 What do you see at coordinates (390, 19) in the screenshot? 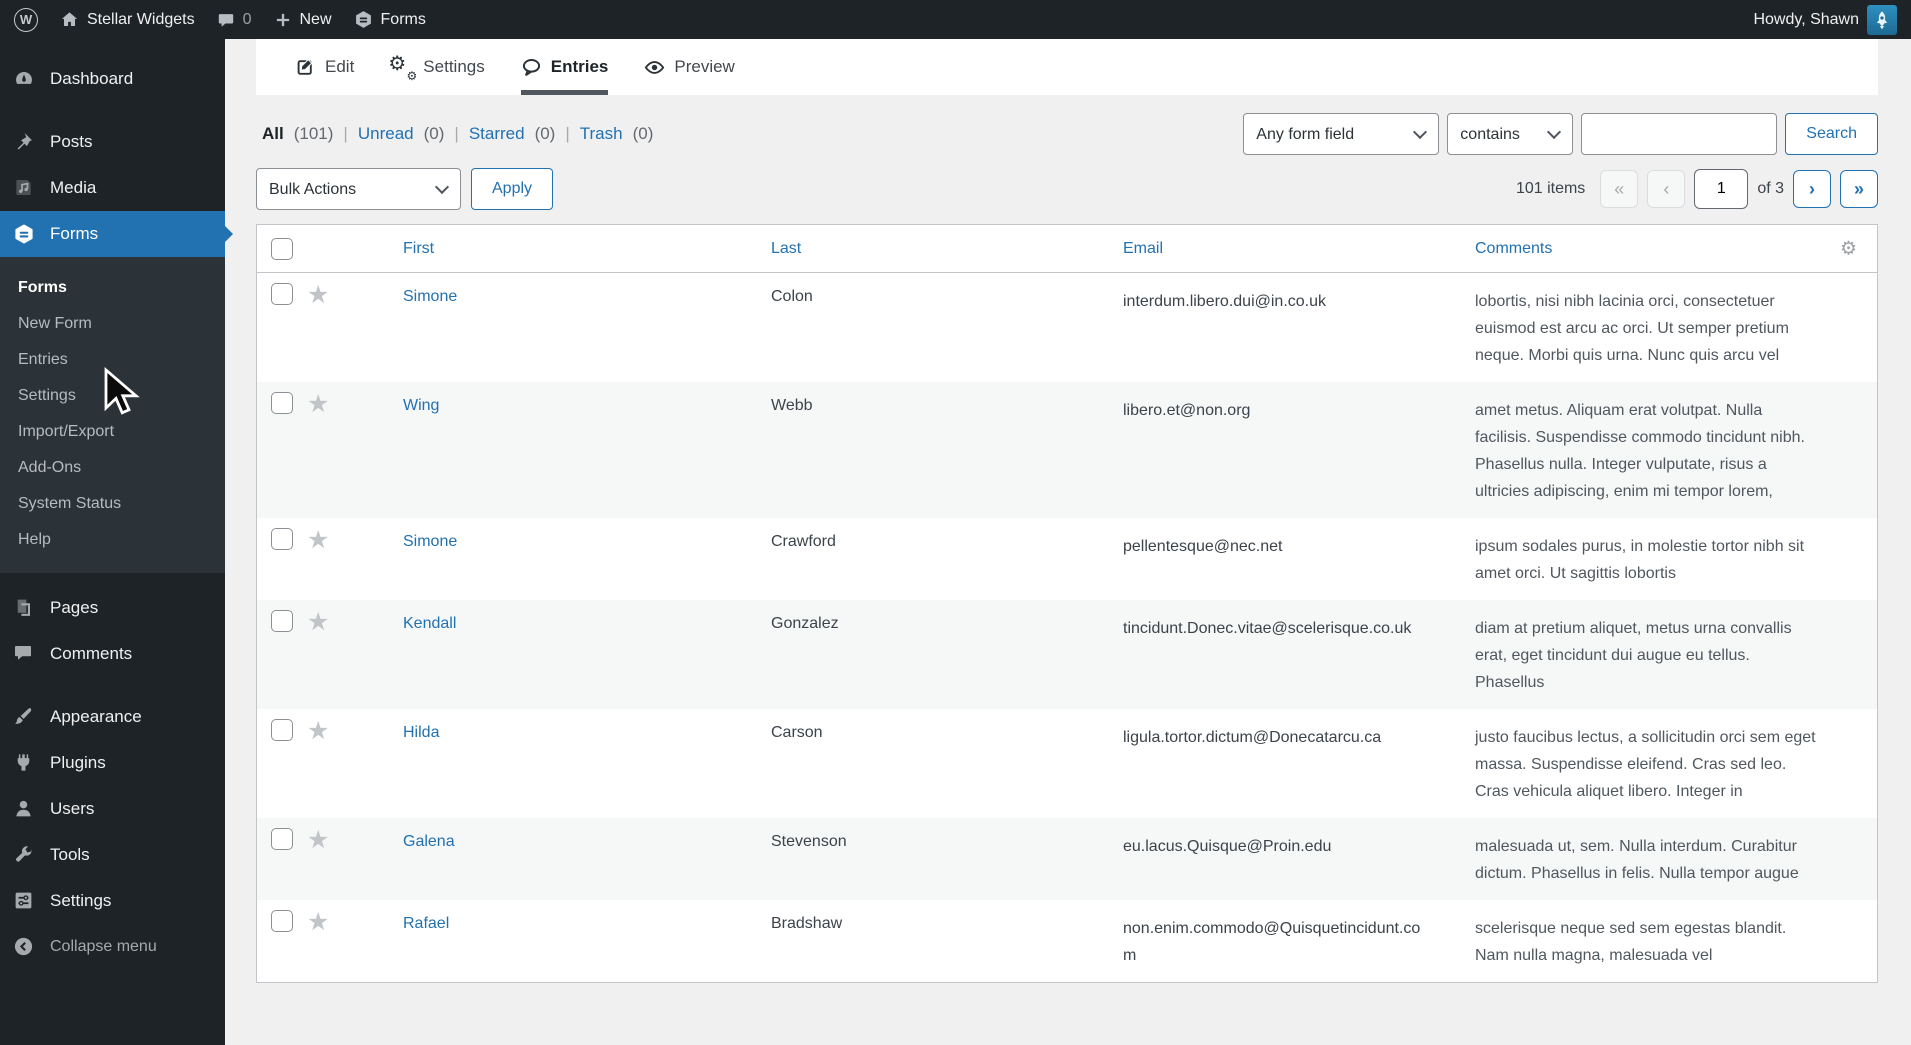
I see `forms-adminbar-menu: Forms` at bounding box center [390, 19].